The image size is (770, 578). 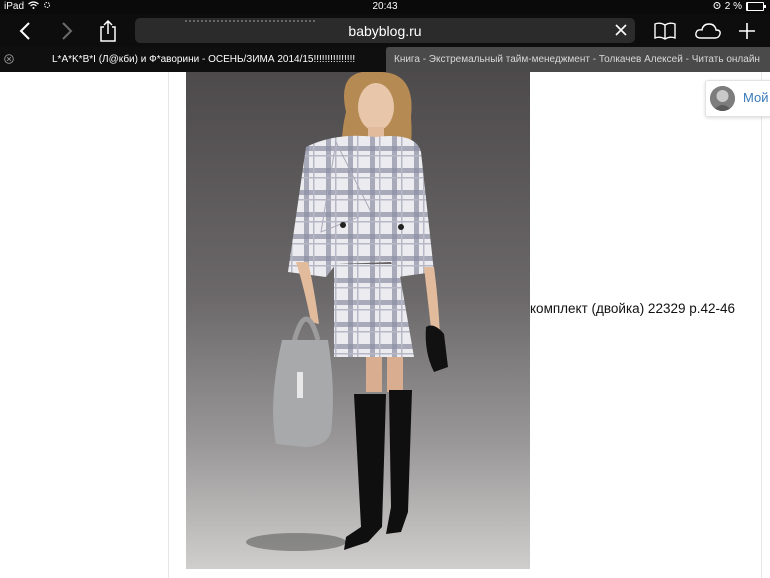 What do you see at coordinates (722, 98) in the screenshot?
I see `avatar` at bounding box center [722, 98].